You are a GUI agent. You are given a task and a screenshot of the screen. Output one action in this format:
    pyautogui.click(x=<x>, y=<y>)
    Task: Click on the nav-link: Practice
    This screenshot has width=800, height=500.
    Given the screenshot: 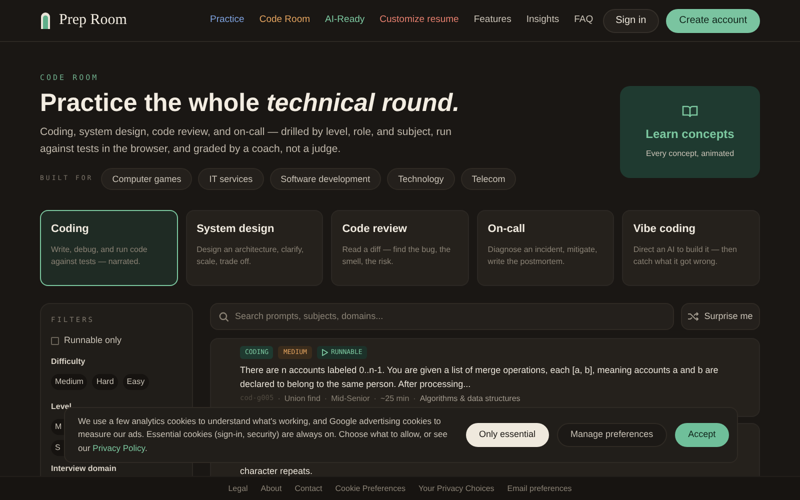 What is the action you would take?
    pyautogui.click(x=227, y=20)
    